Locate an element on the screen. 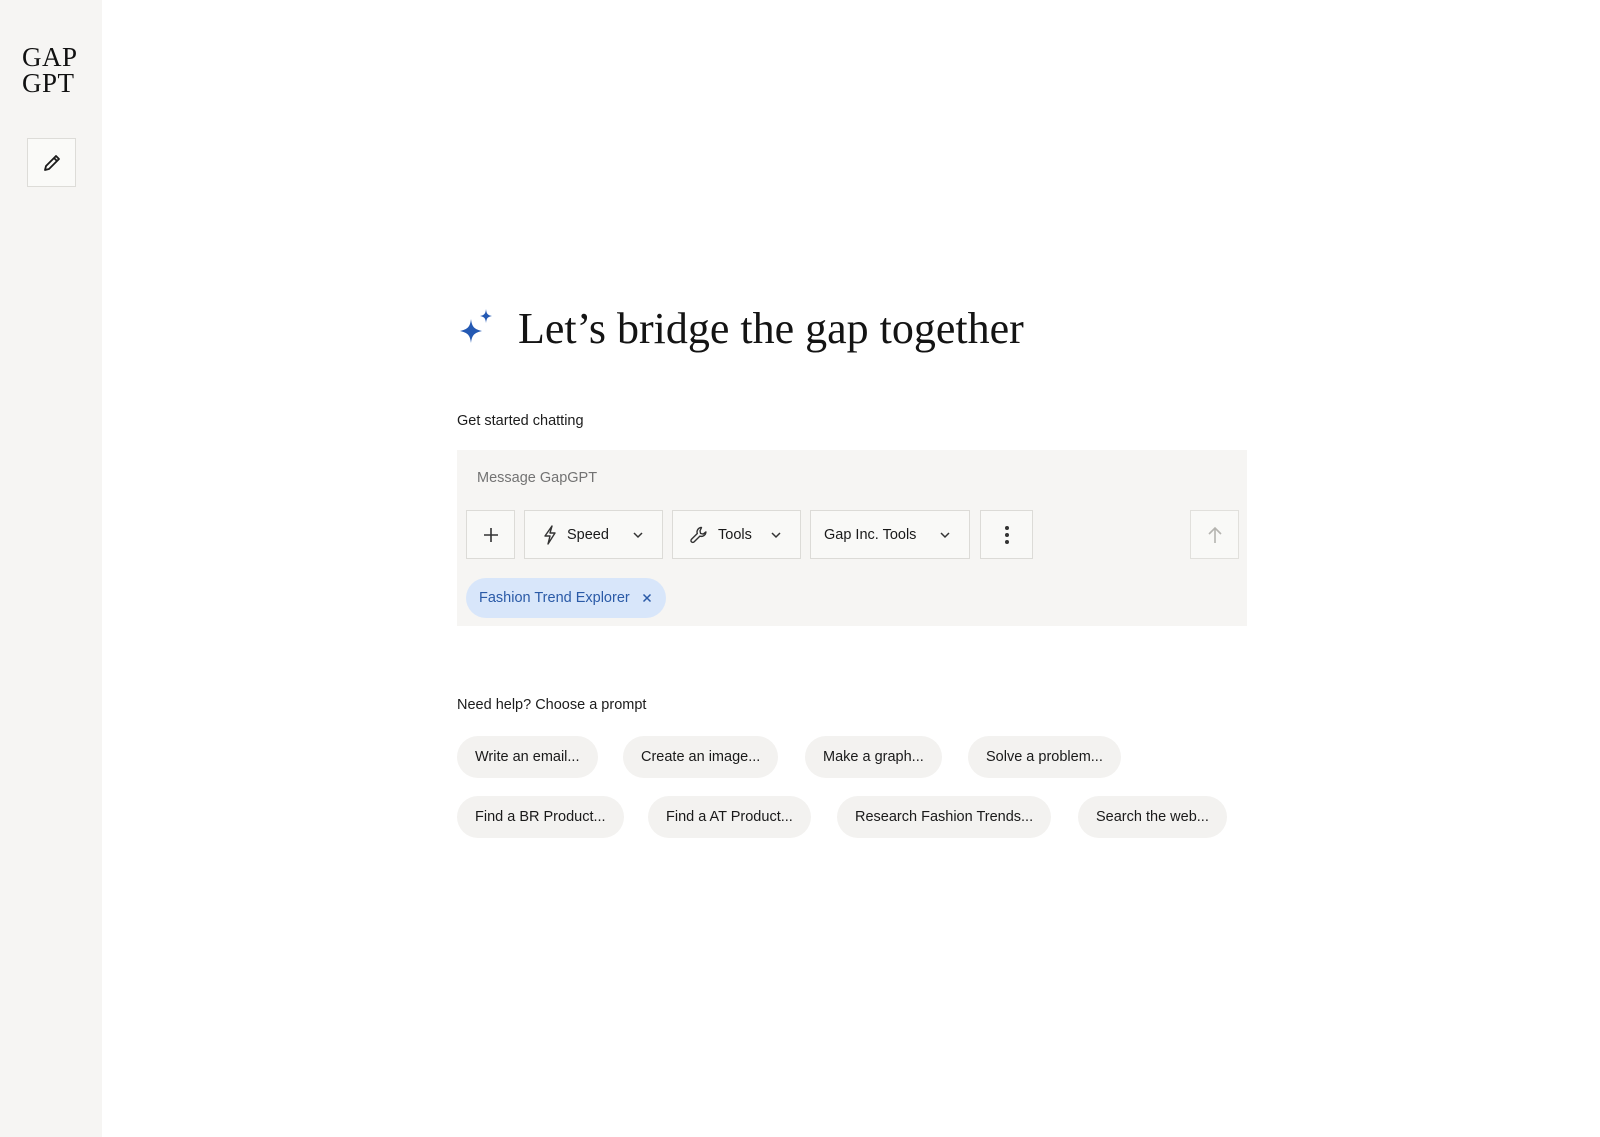 Image resolution: width=1600 pixels, height=1137 pixels. arrow-up-icon is located at coordinates (1214, 534).